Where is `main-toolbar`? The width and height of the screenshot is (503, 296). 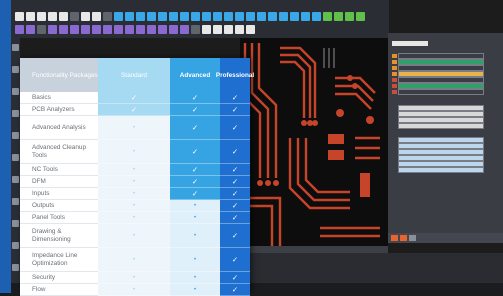
main-toolbar is located at coordinates (200, 19).